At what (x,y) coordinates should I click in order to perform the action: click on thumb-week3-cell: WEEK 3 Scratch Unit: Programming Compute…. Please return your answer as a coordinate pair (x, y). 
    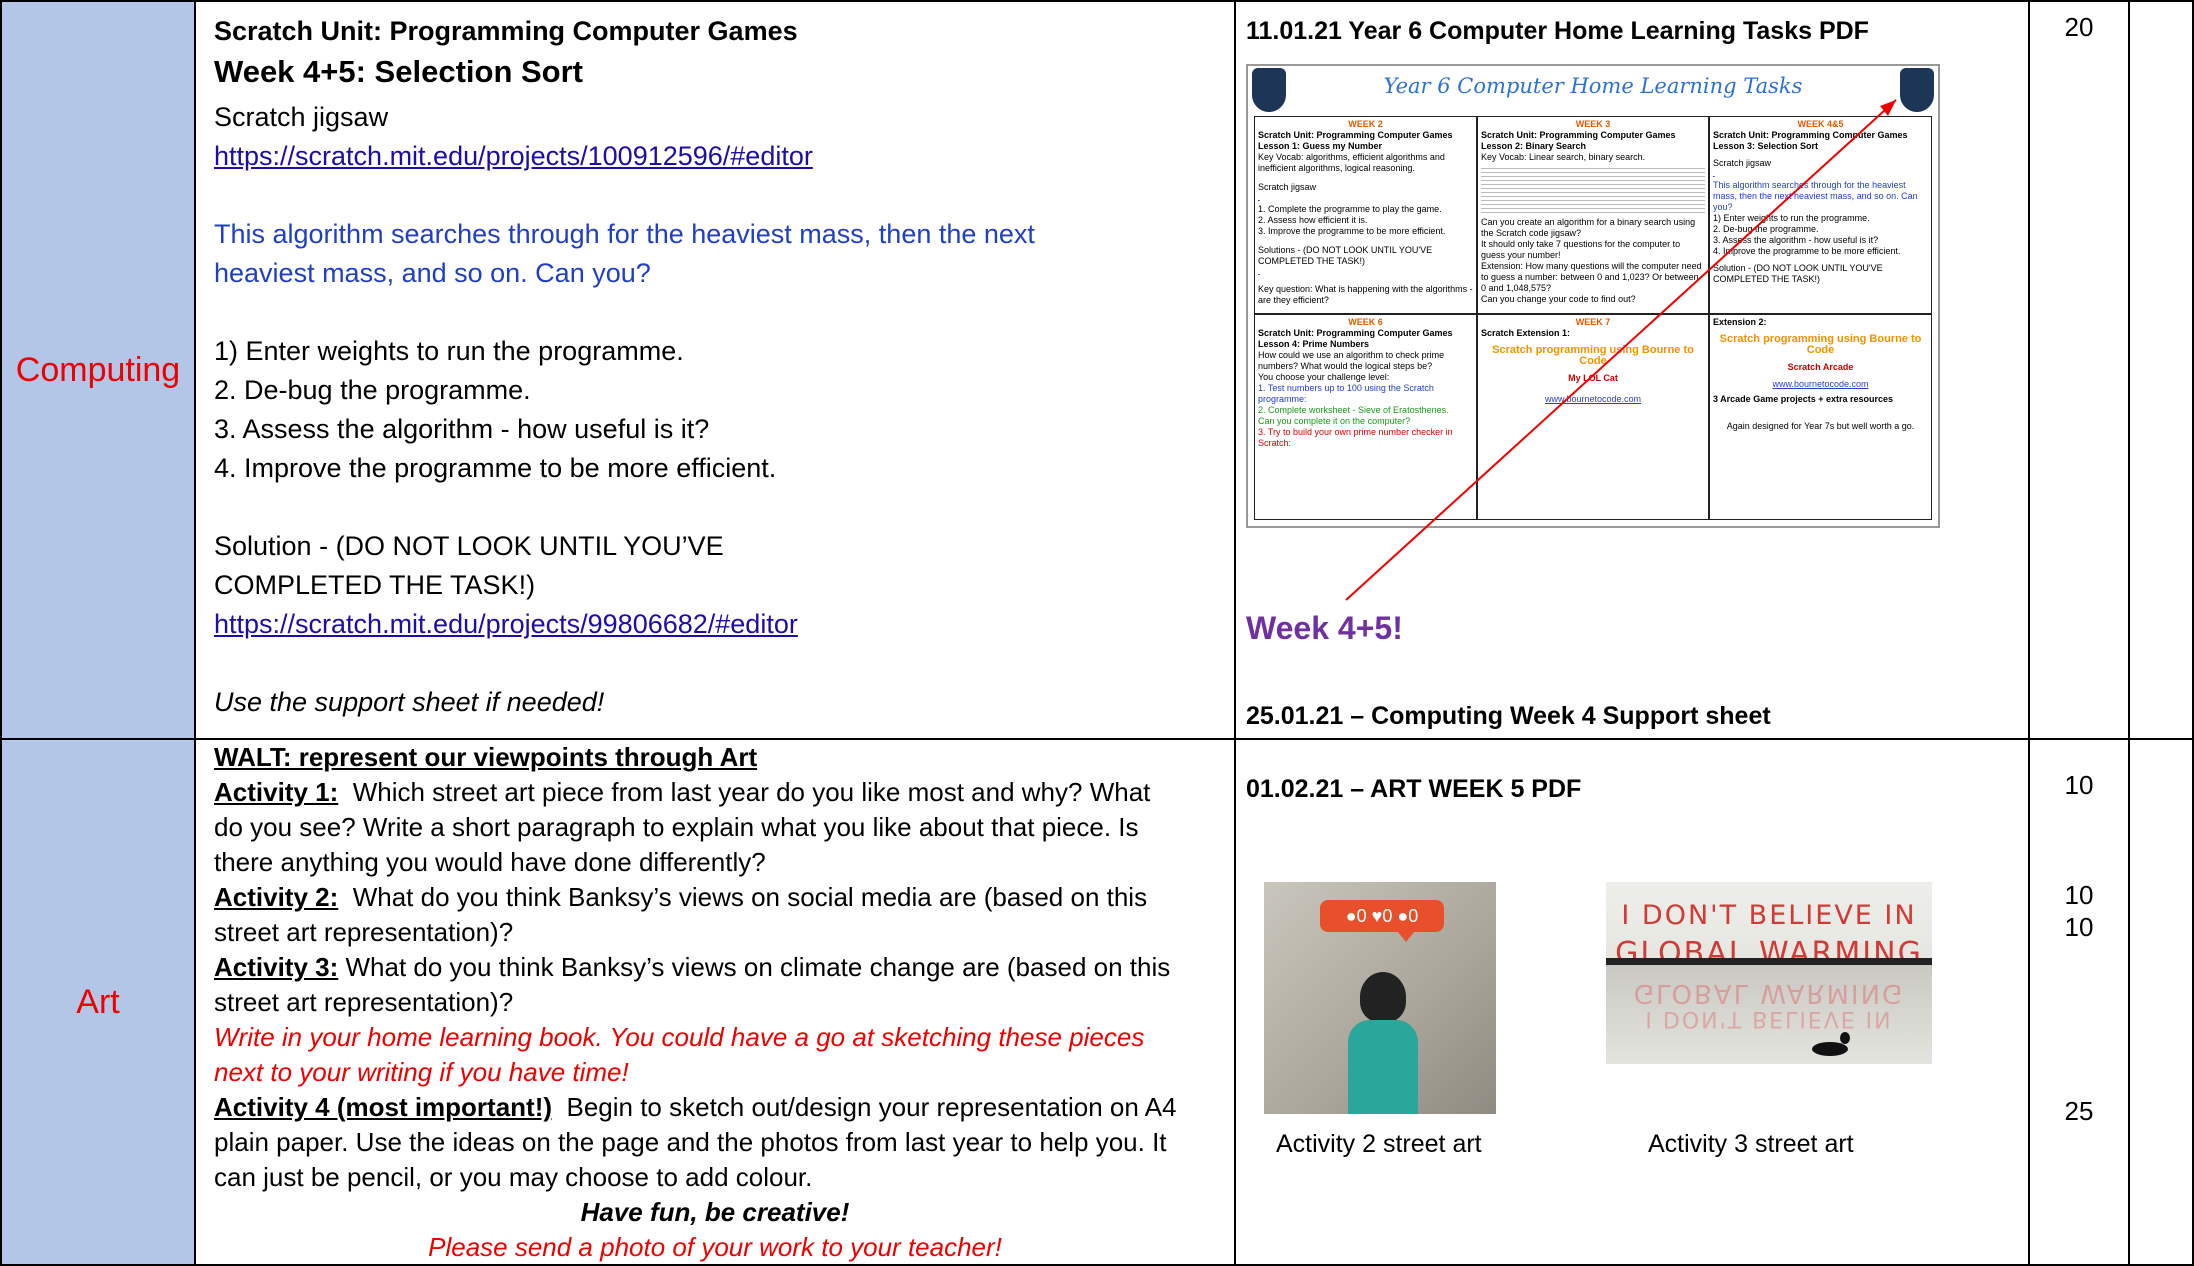
    Looking at the image, I should click on (1593, 215).